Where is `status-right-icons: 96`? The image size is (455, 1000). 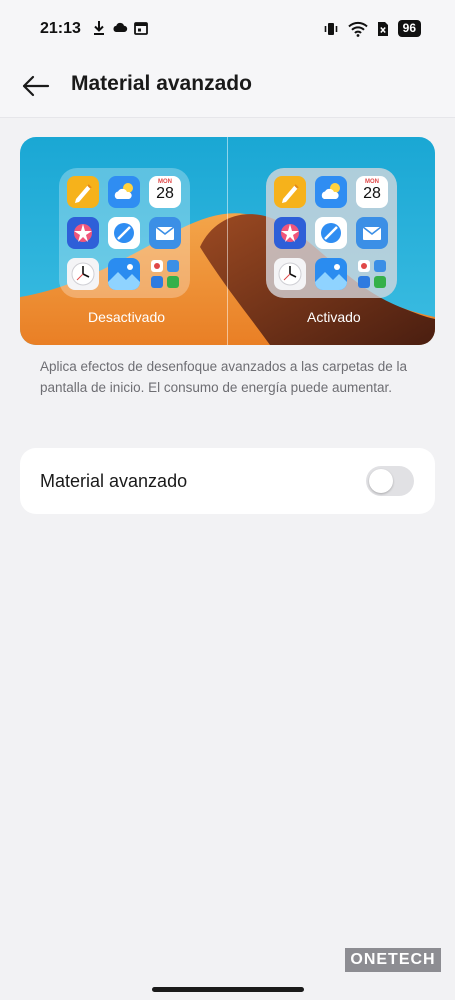
status-right-icons: 96 is located at coordinates (372, 28).